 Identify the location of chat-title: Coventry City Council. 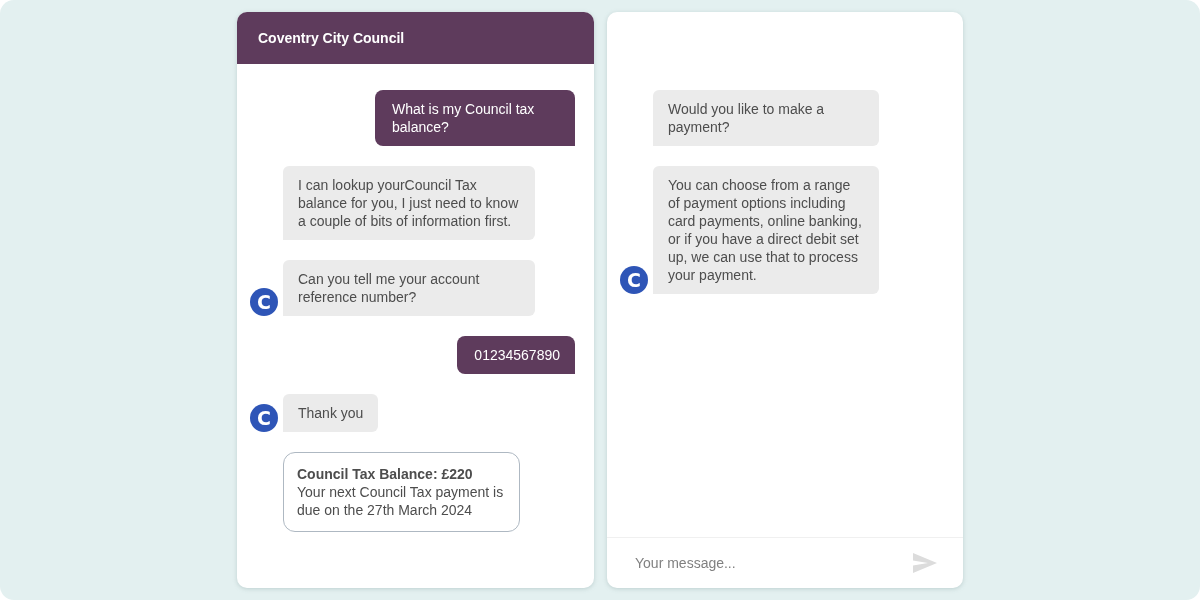
(331, 38).